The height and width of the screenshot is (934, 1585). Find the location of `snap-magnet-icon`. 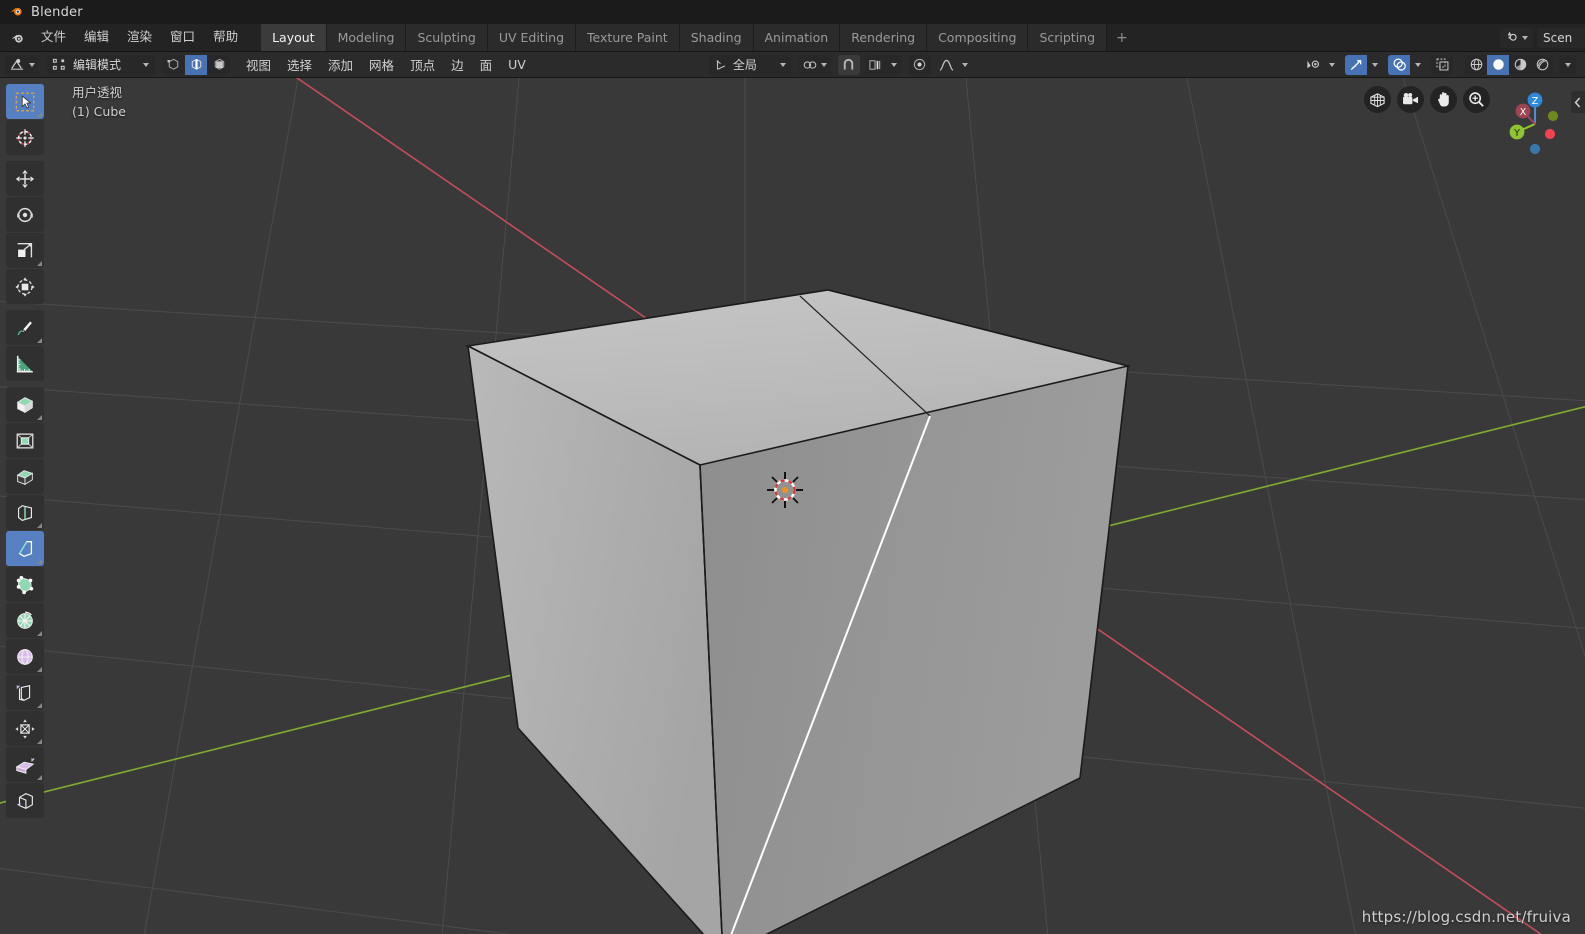

snap-magnet-icon is located at coordinates (849, 64).